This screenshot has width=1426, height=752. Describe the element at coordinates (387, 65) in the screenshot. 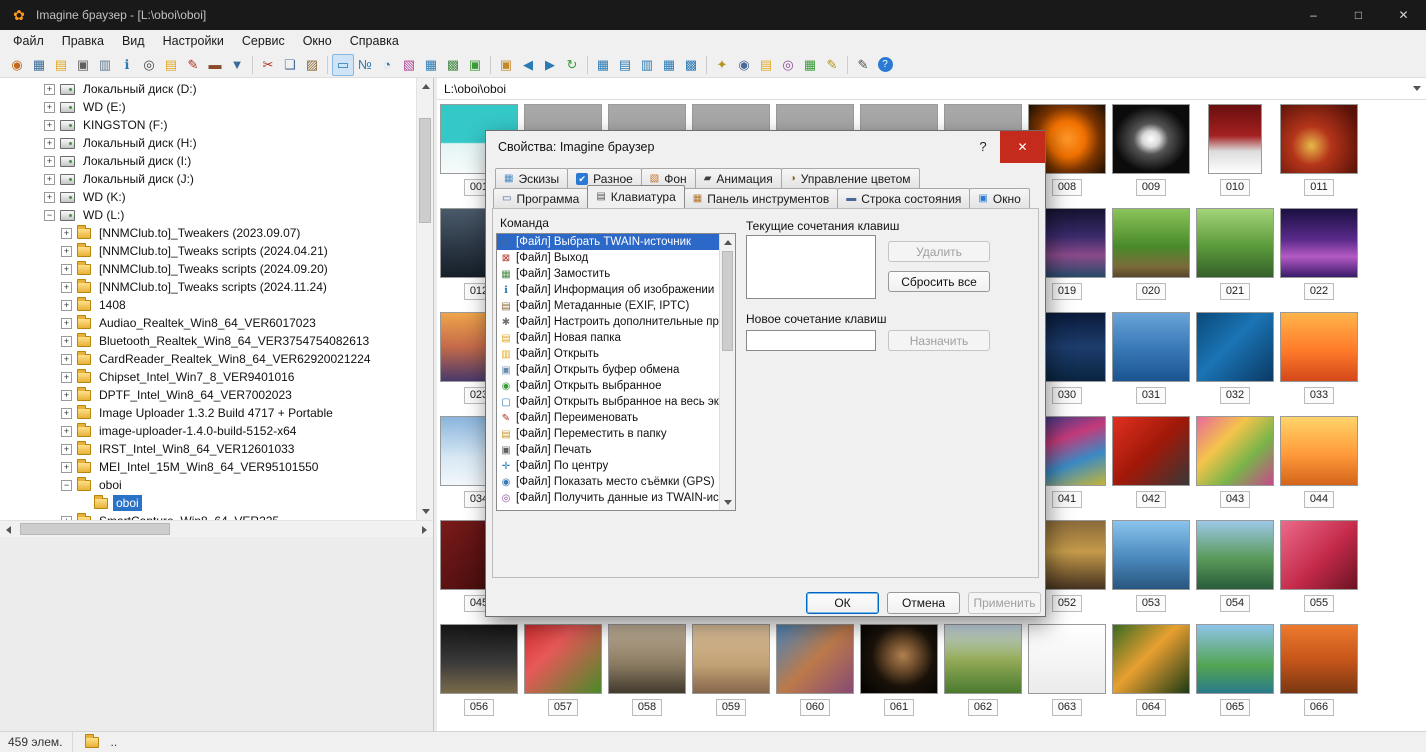

I see `sort-time-icon: ◔` at that location.